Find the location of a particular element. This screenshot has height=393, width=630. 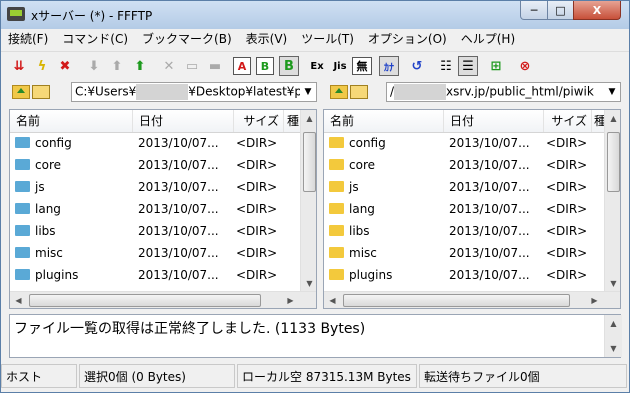

log-panel: ファイル一覧の取得は正常終了しました. (1133 Bytes) ▲ ▼ is located at coordinates (315, 336).